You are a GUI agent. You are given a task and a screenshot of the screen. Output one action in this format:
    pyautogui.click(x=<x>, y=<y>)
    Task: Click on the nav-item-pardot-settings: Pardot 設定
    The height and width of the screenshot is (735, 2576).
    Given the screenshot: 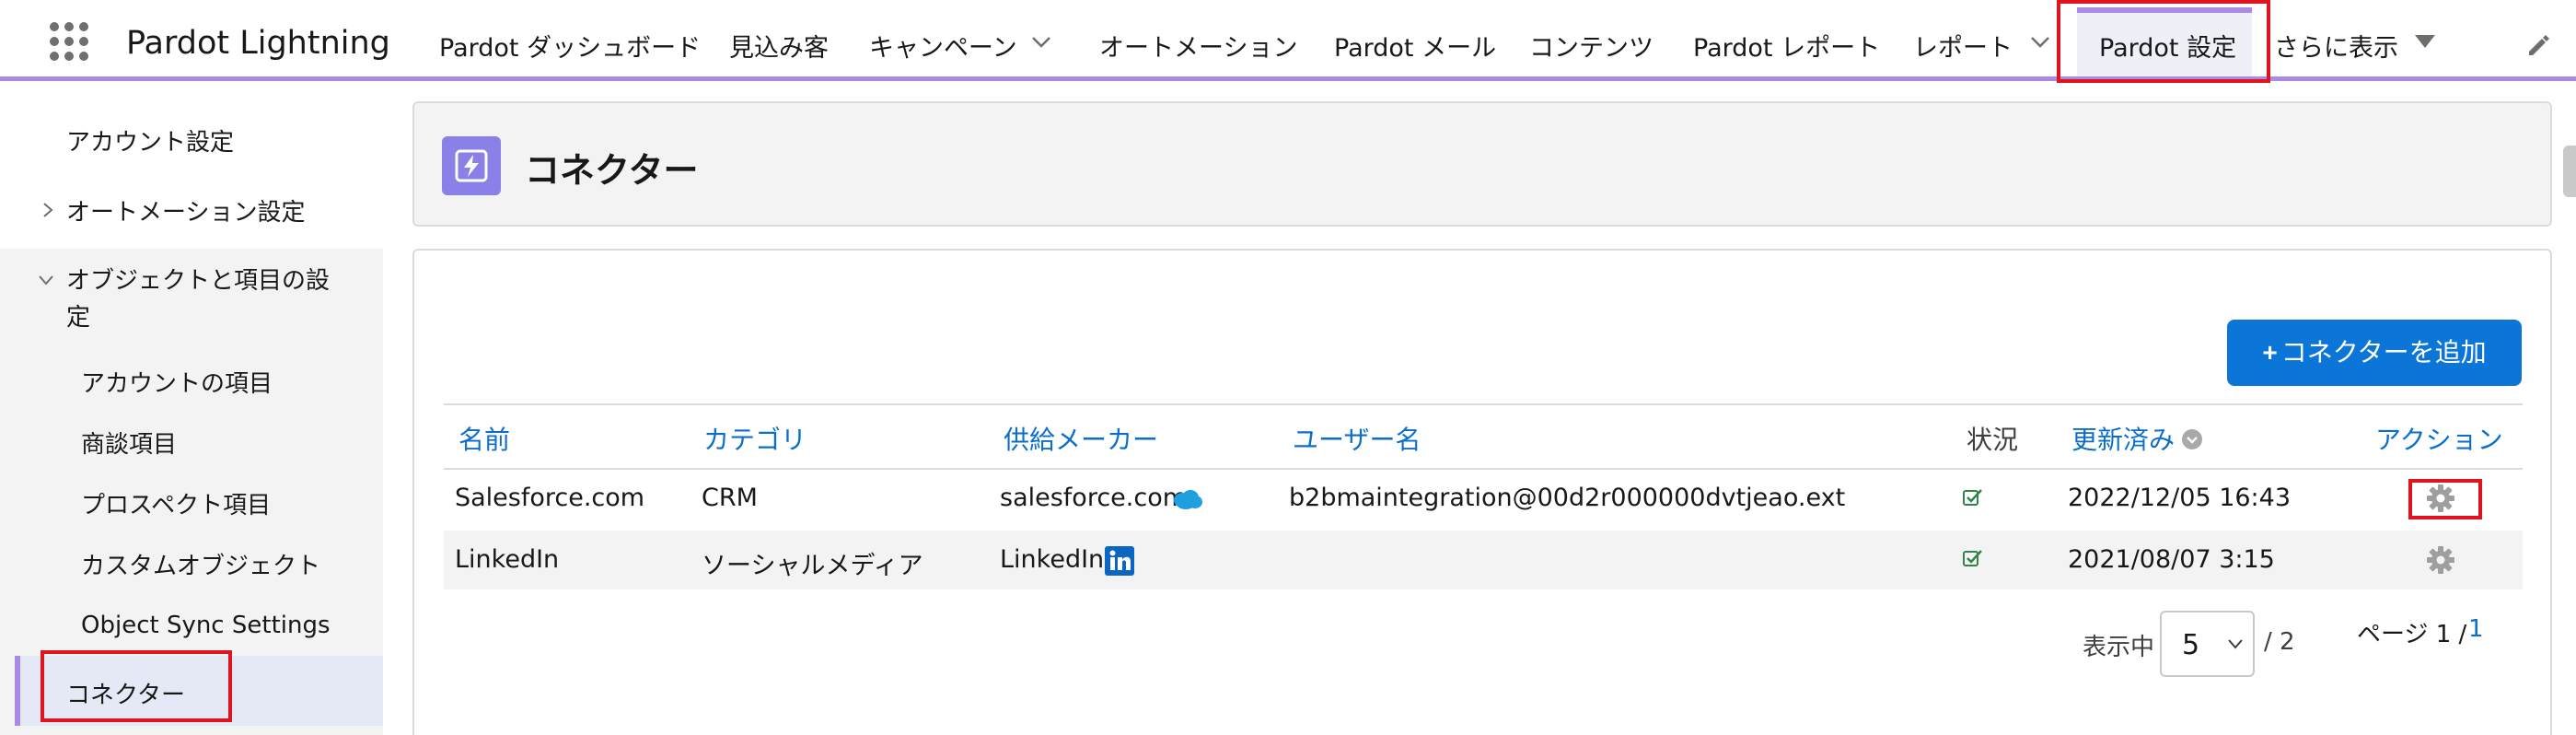 What is the action you would take?
    pyautogui.click(x=2167, y=46)
    